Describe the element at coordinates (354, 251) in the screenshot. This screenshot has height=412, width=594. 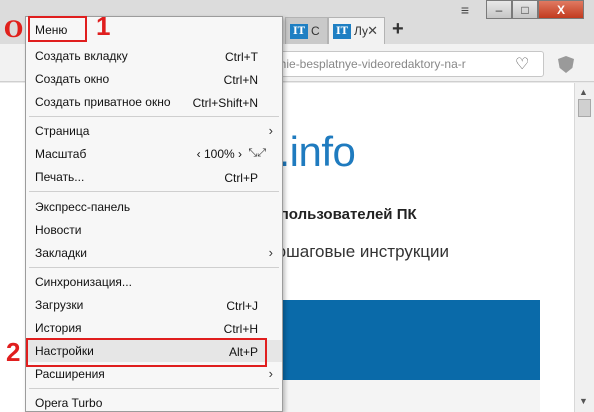
I see `site-description: , пошаговые инструкции` at that location.